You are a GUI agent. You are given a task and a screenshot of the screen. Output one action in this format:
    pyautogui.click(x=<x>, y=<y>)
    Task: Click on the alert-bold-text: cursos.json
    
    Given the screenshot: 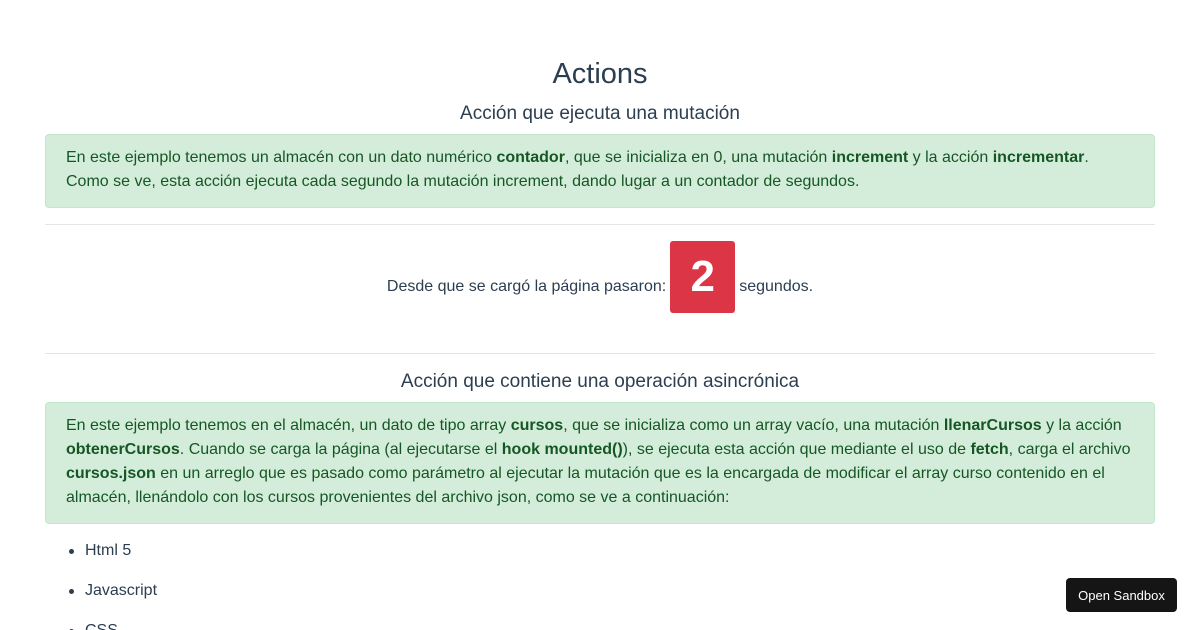 What is the action you would take?
    pyautogui.click(x=111, y=473)
    